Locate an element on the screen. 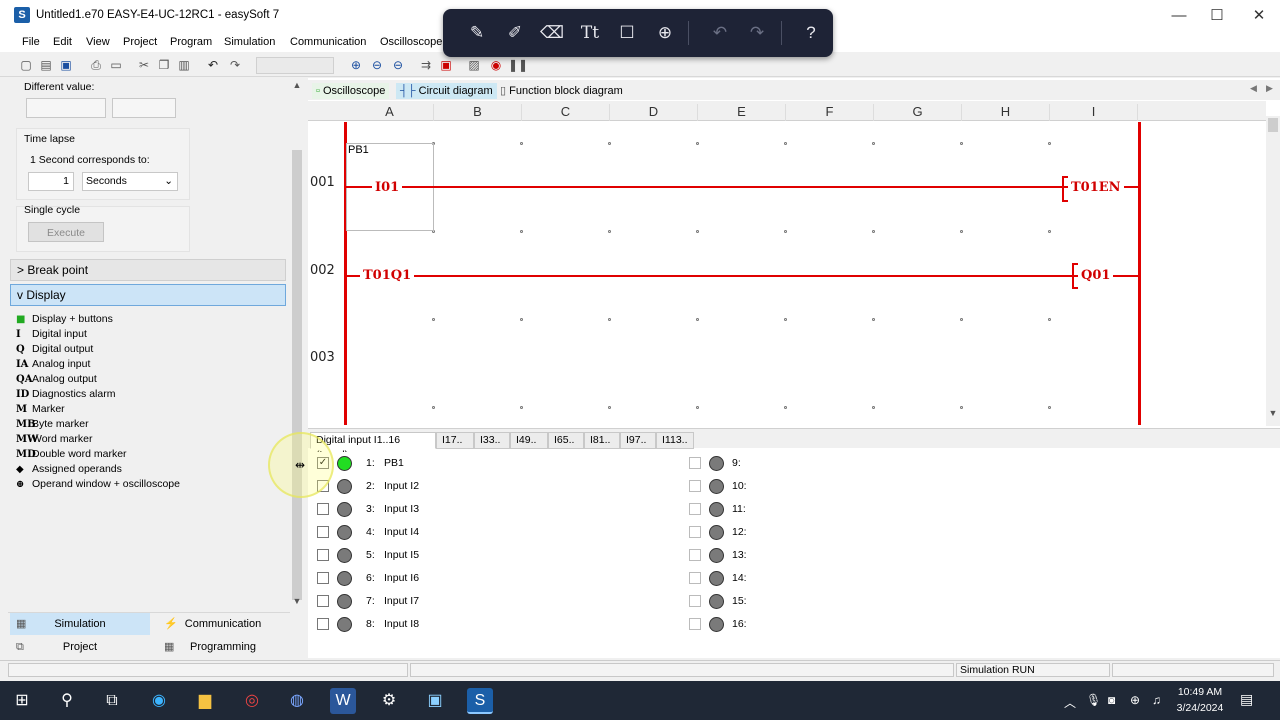 Image resolution: width=1280 pixels, height=720 pixels. display-item: M Marker is located at coordinates (40, 409).